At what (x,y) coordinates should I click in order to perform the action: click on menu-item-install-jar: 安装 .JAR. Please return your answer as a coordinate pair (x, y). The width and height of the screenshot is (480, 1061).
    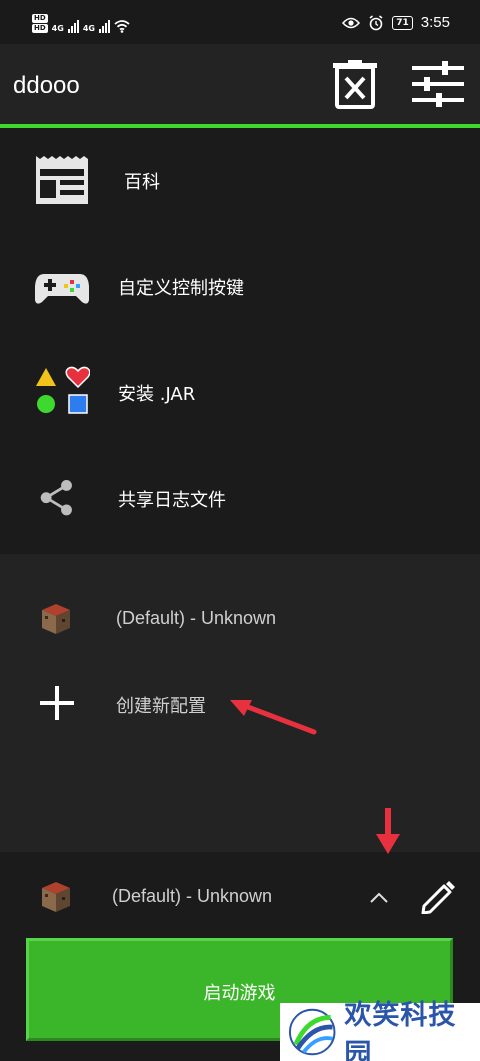
    Looking at the image, I should click on (240, 393).